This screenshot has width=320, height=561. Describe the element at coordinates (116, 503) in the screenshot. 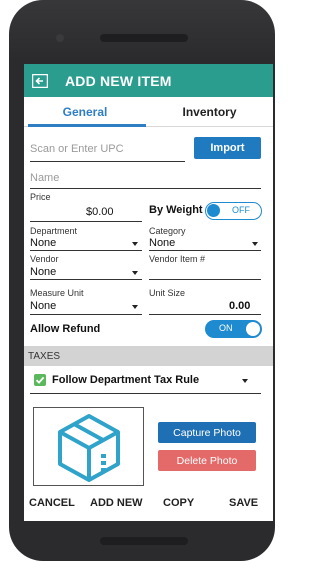

I see `add-new-button: ADD NEW` at that location.